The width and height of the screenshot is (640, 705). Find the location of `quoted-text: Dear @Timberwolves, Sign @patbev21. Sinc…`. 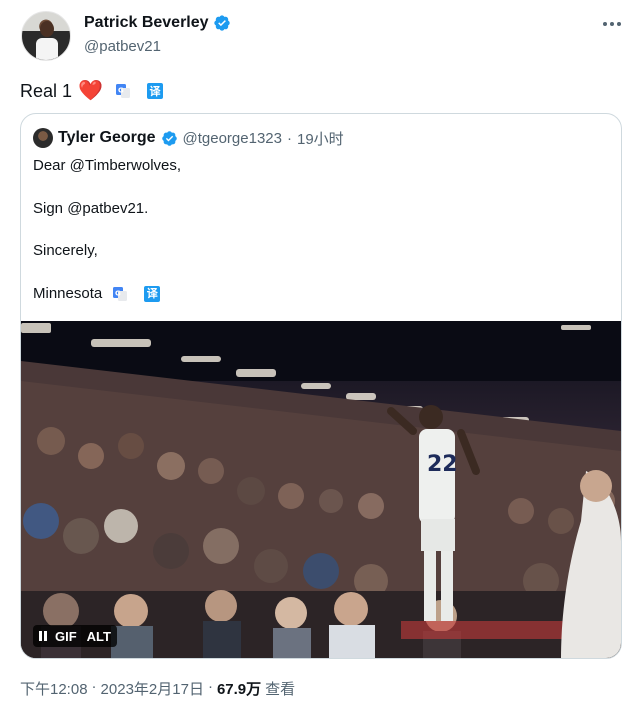

quoted-text: Dear @Timberwolves, Sign @patbev21. Sinc… is located at coordinates (107, 230).